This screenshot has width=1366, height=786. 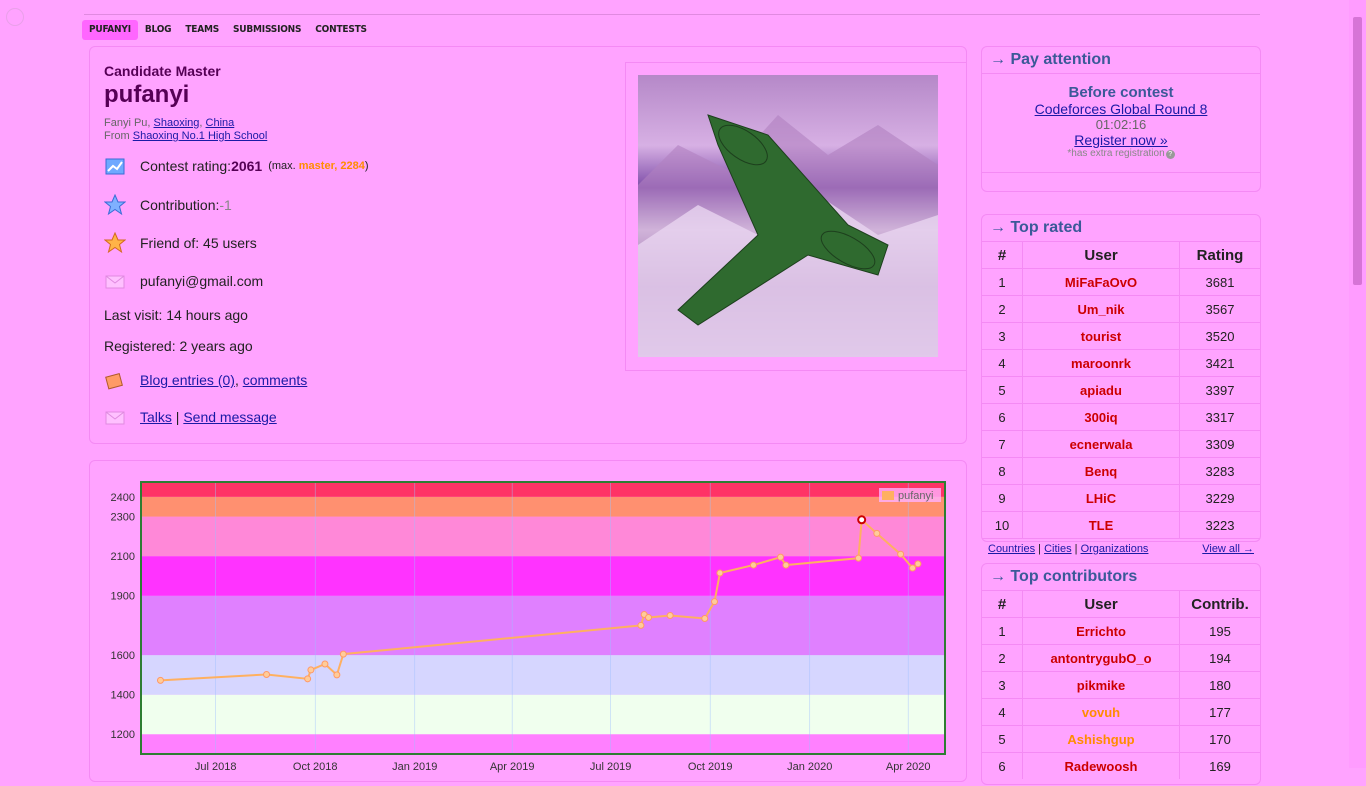 I want to click on user-cell: Um_nik, so click(x=1101, y=309).